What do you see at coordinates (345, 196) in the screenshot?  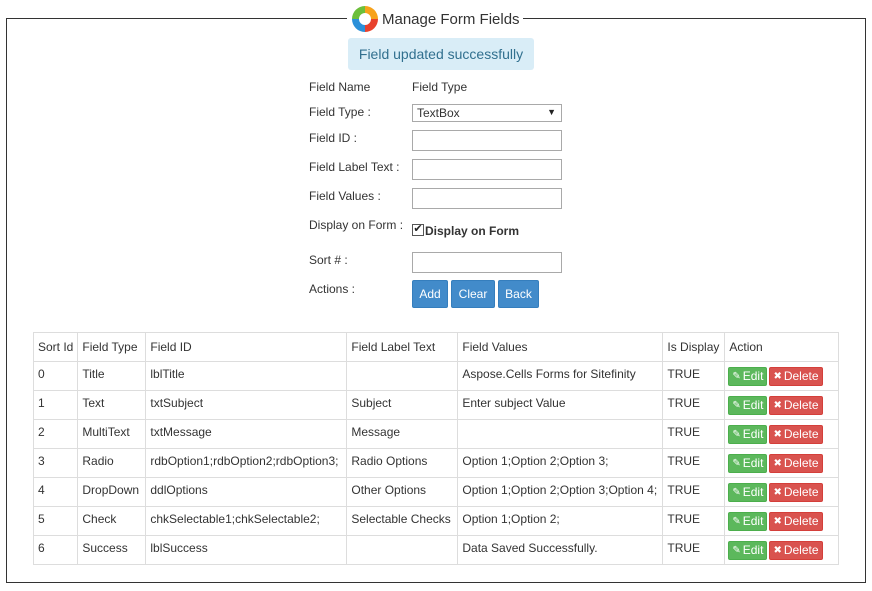 I see `field-values-label: Field Values :` at bounding box center [345, 196].